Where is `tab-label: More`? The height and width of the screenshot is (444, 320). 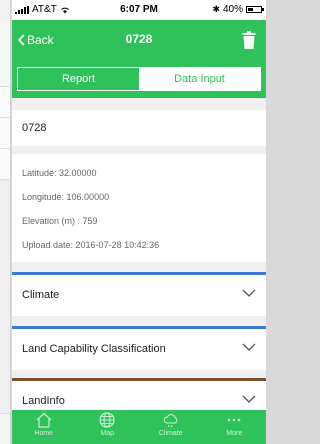
tab-label: More is located at coordinates (234, 433).